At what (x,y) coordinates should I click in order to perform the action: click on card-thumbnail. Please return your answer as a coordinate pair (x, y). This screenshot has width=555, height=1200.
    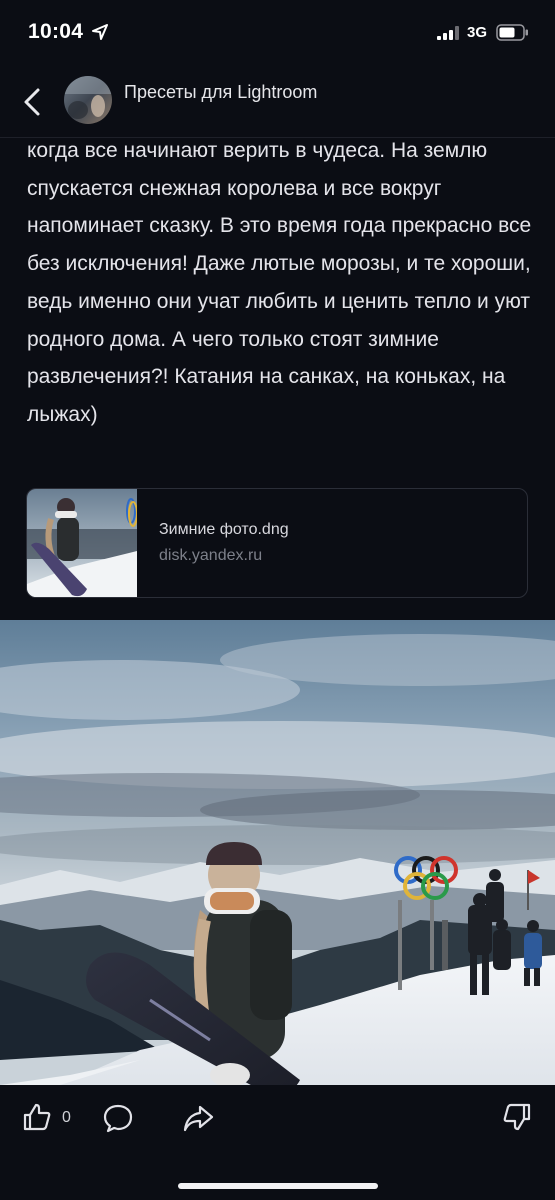
    Looking at the image, I should click on (82, 543).